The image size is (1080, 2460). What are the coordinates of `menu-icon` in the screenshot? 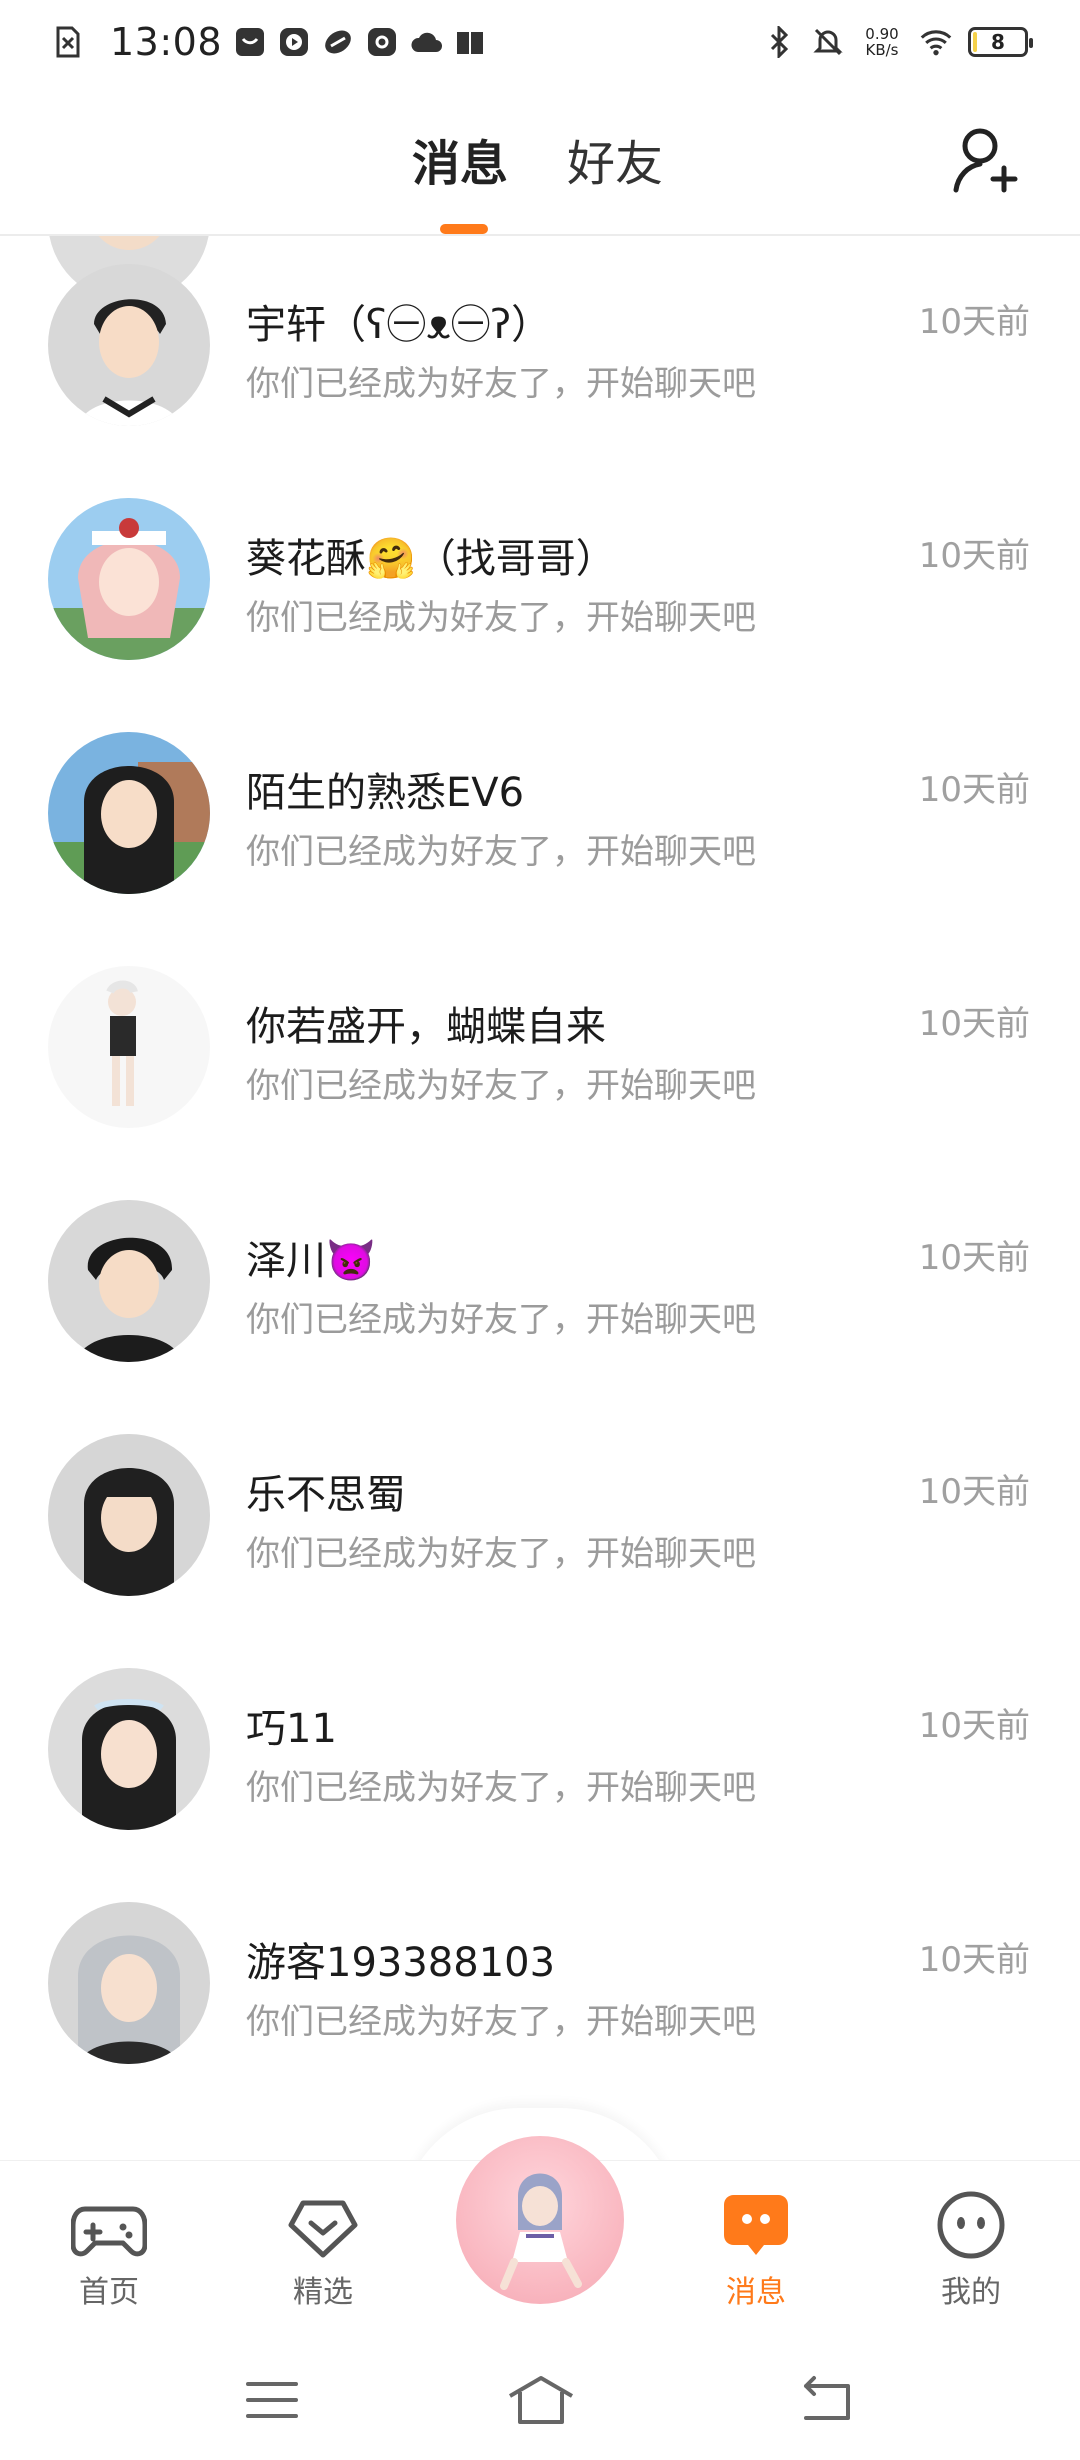 It's located at (272, 2400).